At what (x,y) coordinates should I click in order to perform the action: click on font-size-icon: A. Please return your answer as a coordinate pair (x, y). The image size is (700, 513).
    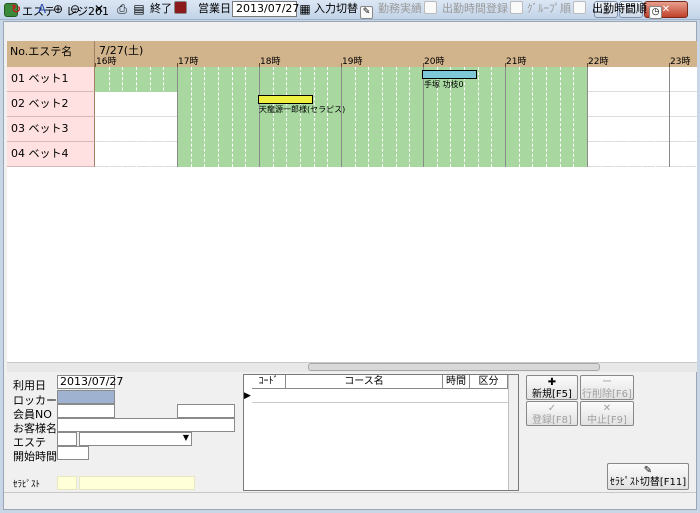
    Looking at the image, I should click on (42, 9).